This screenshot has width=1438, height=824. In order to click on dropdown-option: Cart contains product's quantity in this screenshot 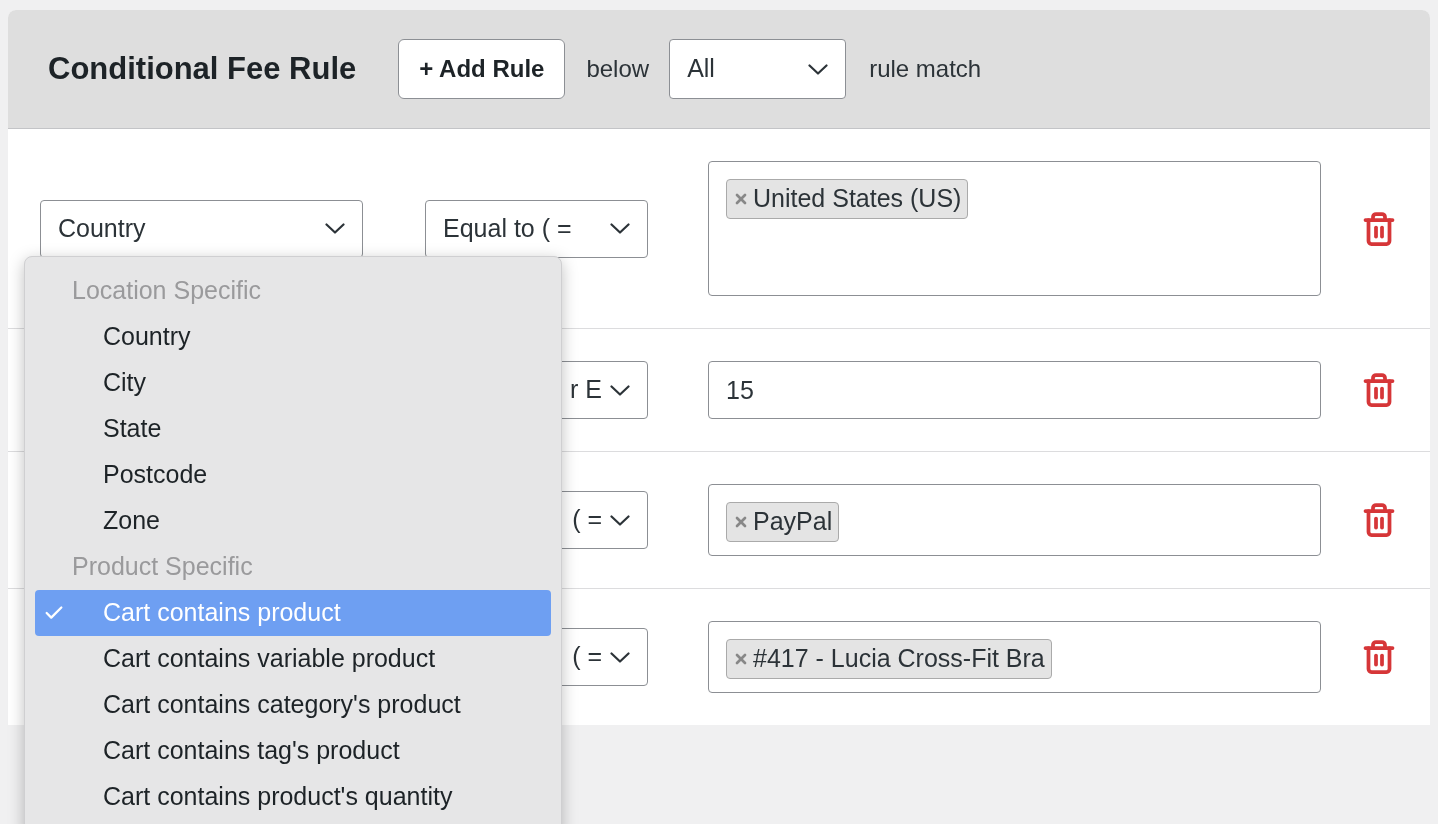, I will do `click(293, 797)`.